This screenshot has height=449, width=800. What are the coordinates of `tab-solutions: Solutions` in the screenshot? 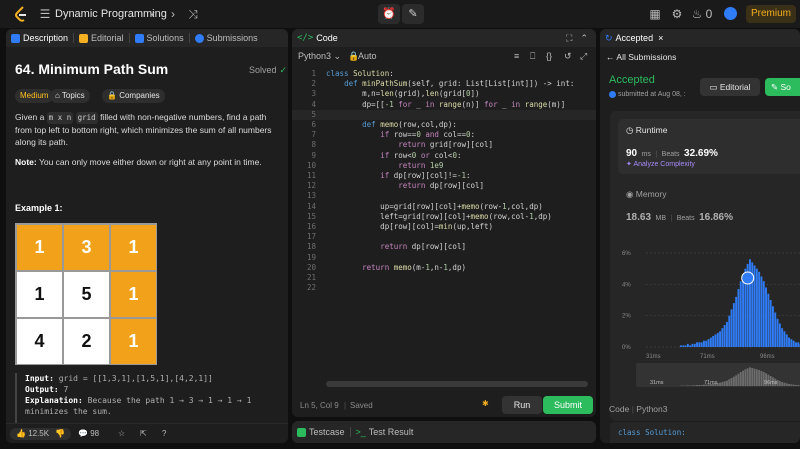 It's located at (159, 38).